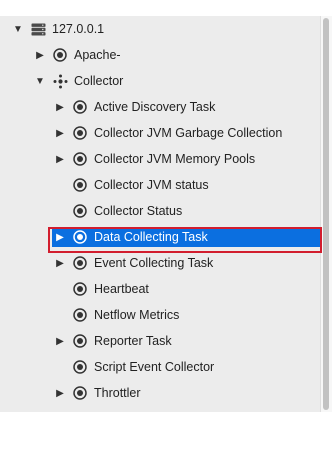 This screenshot has width=332, height=464. Describe the element at coordinates (38, 29) in the screenshot. I see `server-icon` at that location.